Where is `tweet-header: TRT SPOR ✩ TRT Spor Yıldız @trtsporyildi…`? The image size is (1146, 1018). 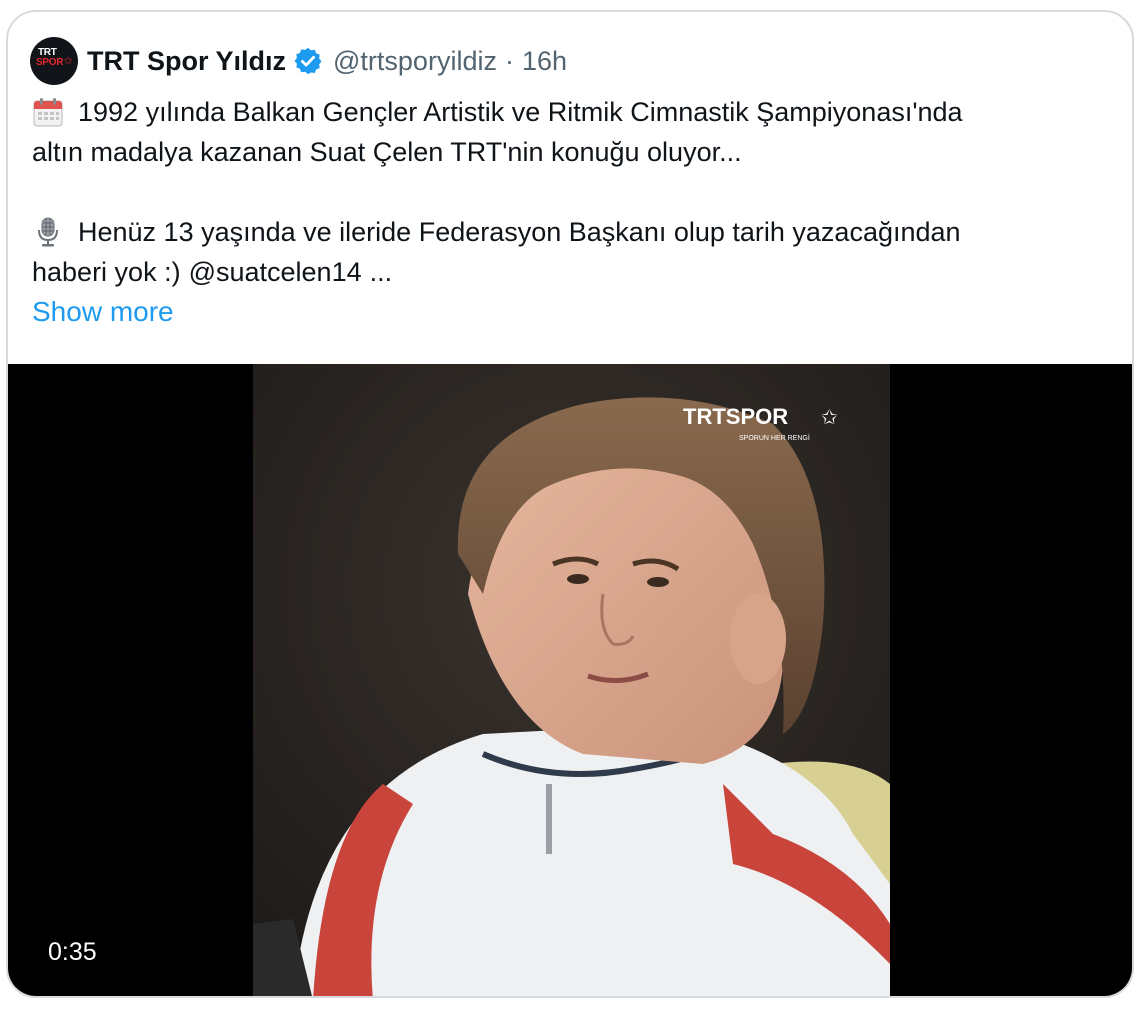
tweet-header: TRT SPOR ✩ TRT Spor Yıldız @trtsporyildi… is located at coordinates (298, 61).